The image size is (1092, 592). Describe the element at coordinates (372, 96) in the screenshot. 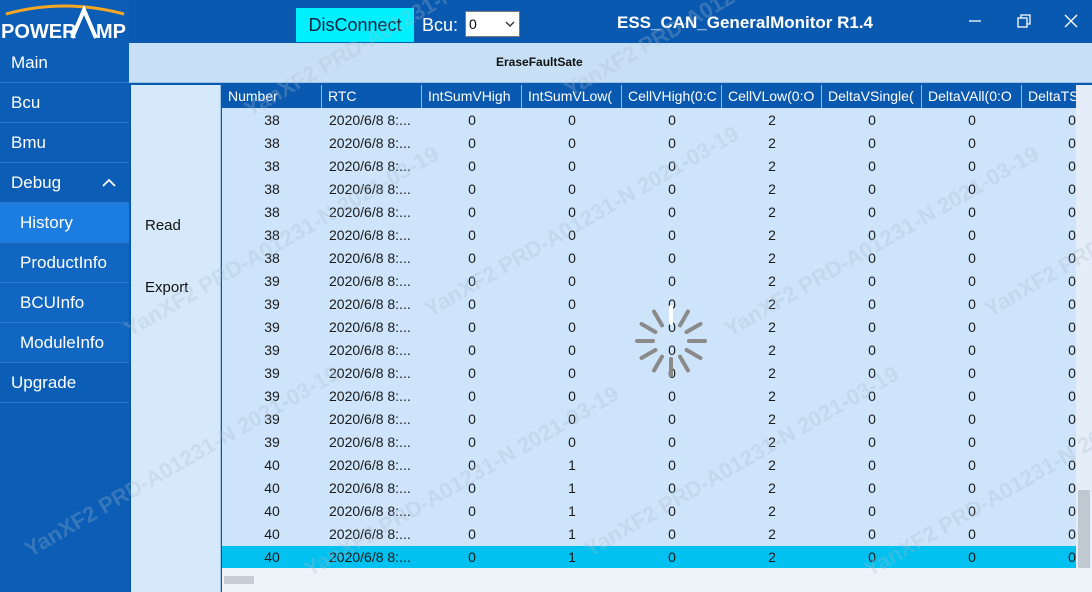

I see `column-header: RTC` at that location.